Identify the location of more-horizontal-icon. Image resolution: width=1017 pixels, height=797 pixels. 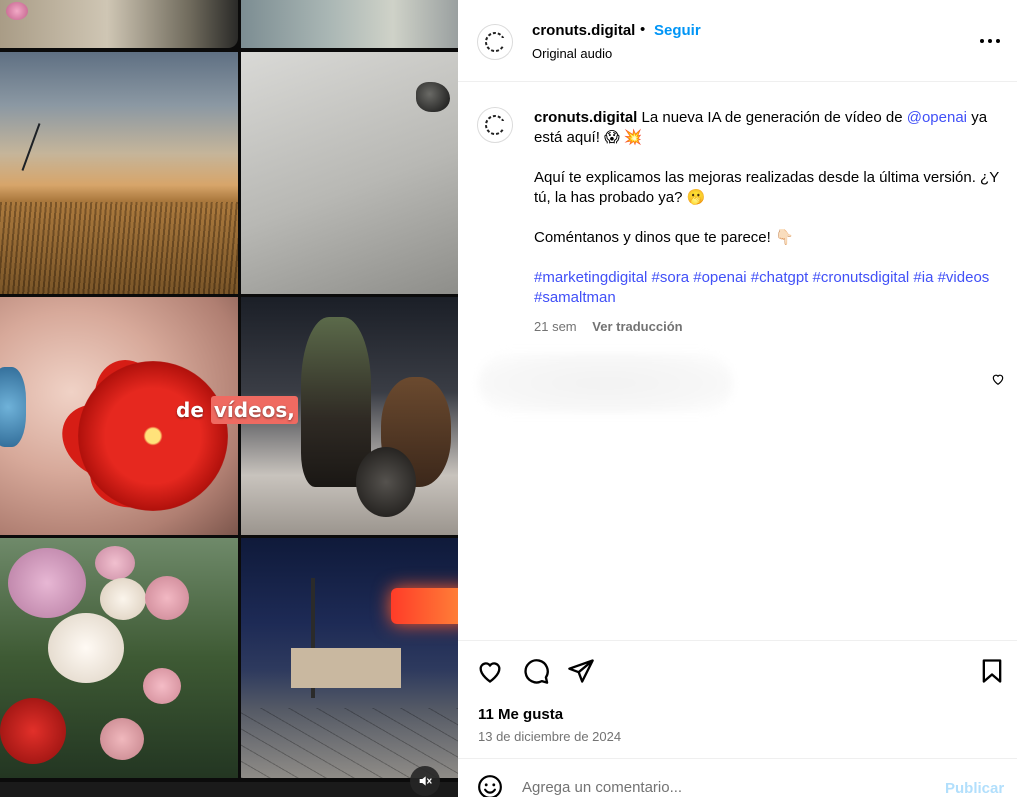
(990, 41).